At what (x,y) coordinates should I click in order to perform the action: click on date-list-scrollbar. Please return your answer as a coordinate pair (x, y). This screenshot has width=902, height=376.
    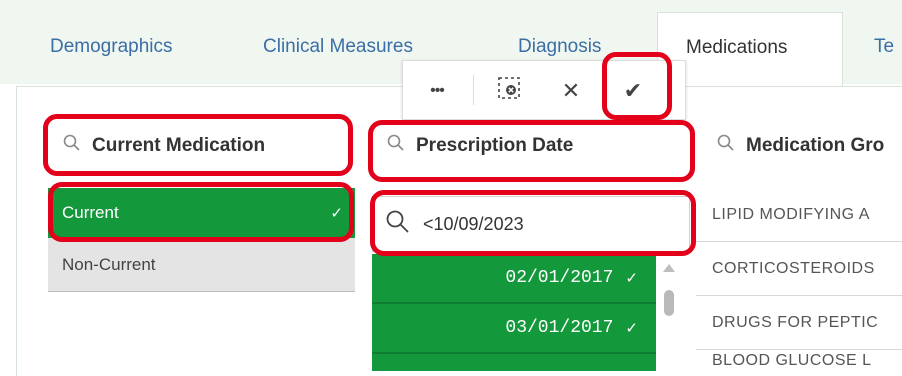
    Looking at the image, I should click on (669, 313).